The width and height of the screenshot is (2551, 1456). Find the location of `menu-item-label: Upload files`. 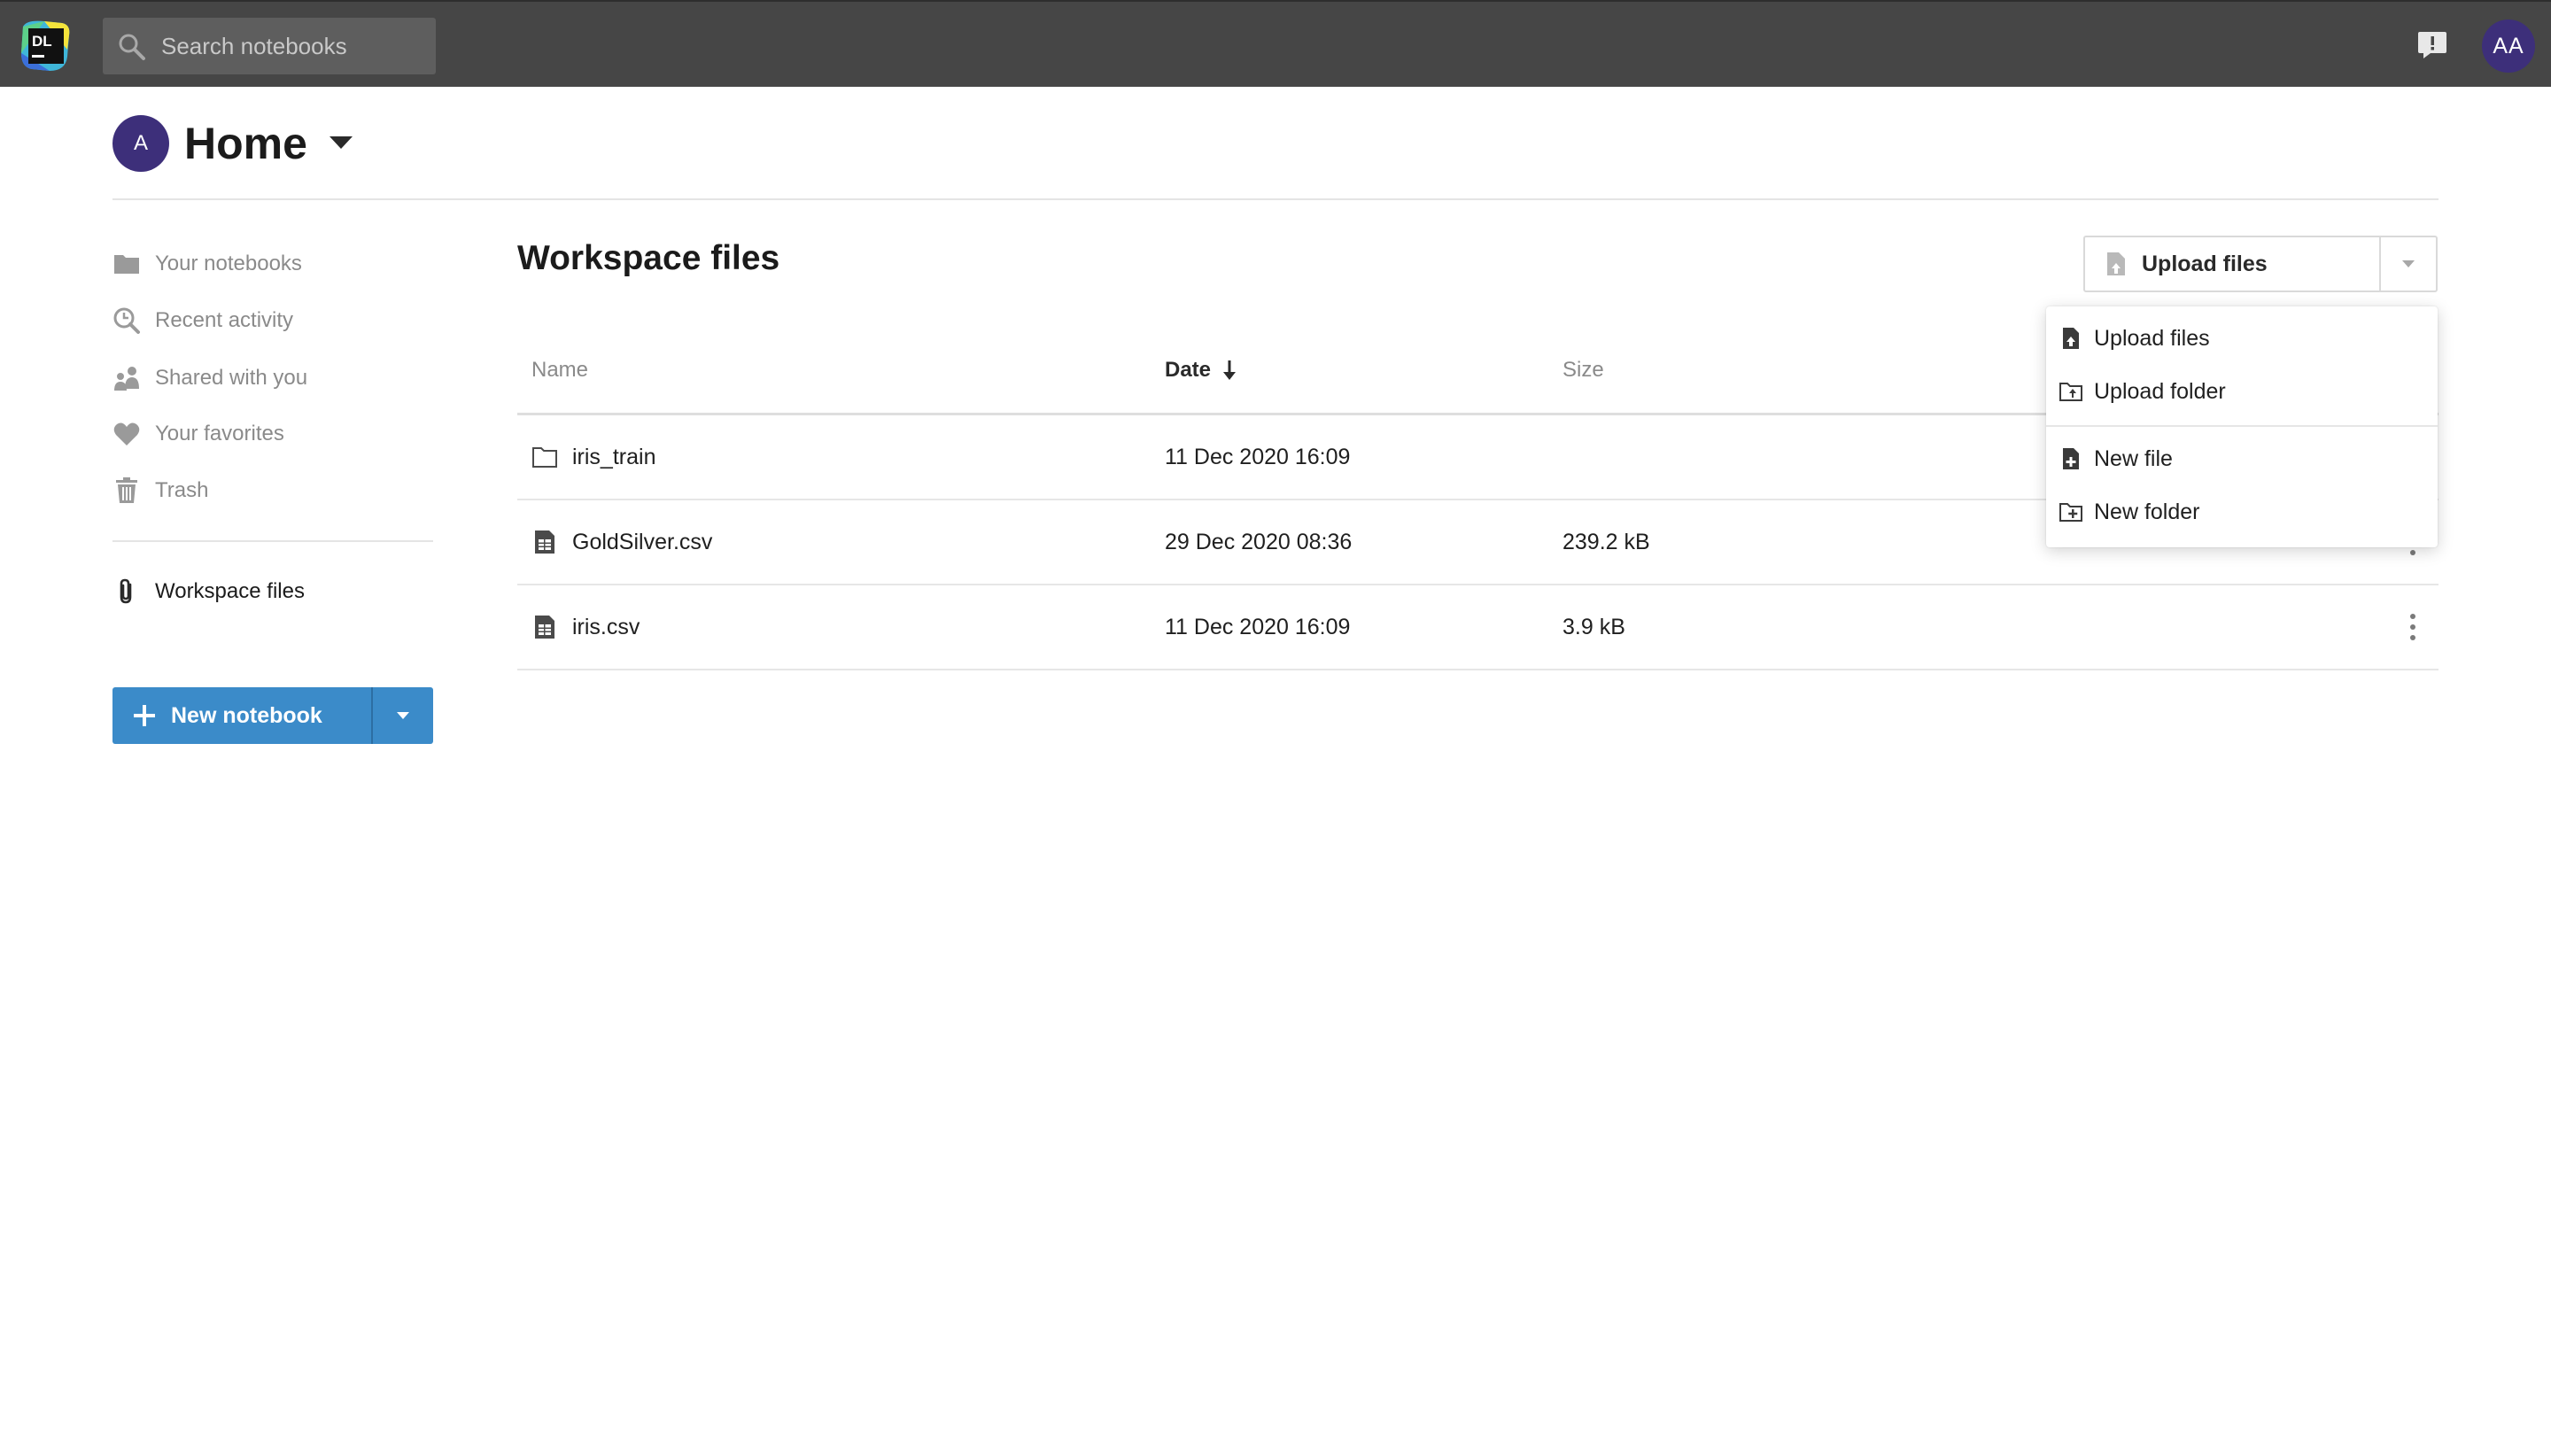

menu-item-label: Upload files is located at coordinates (2152, 338).